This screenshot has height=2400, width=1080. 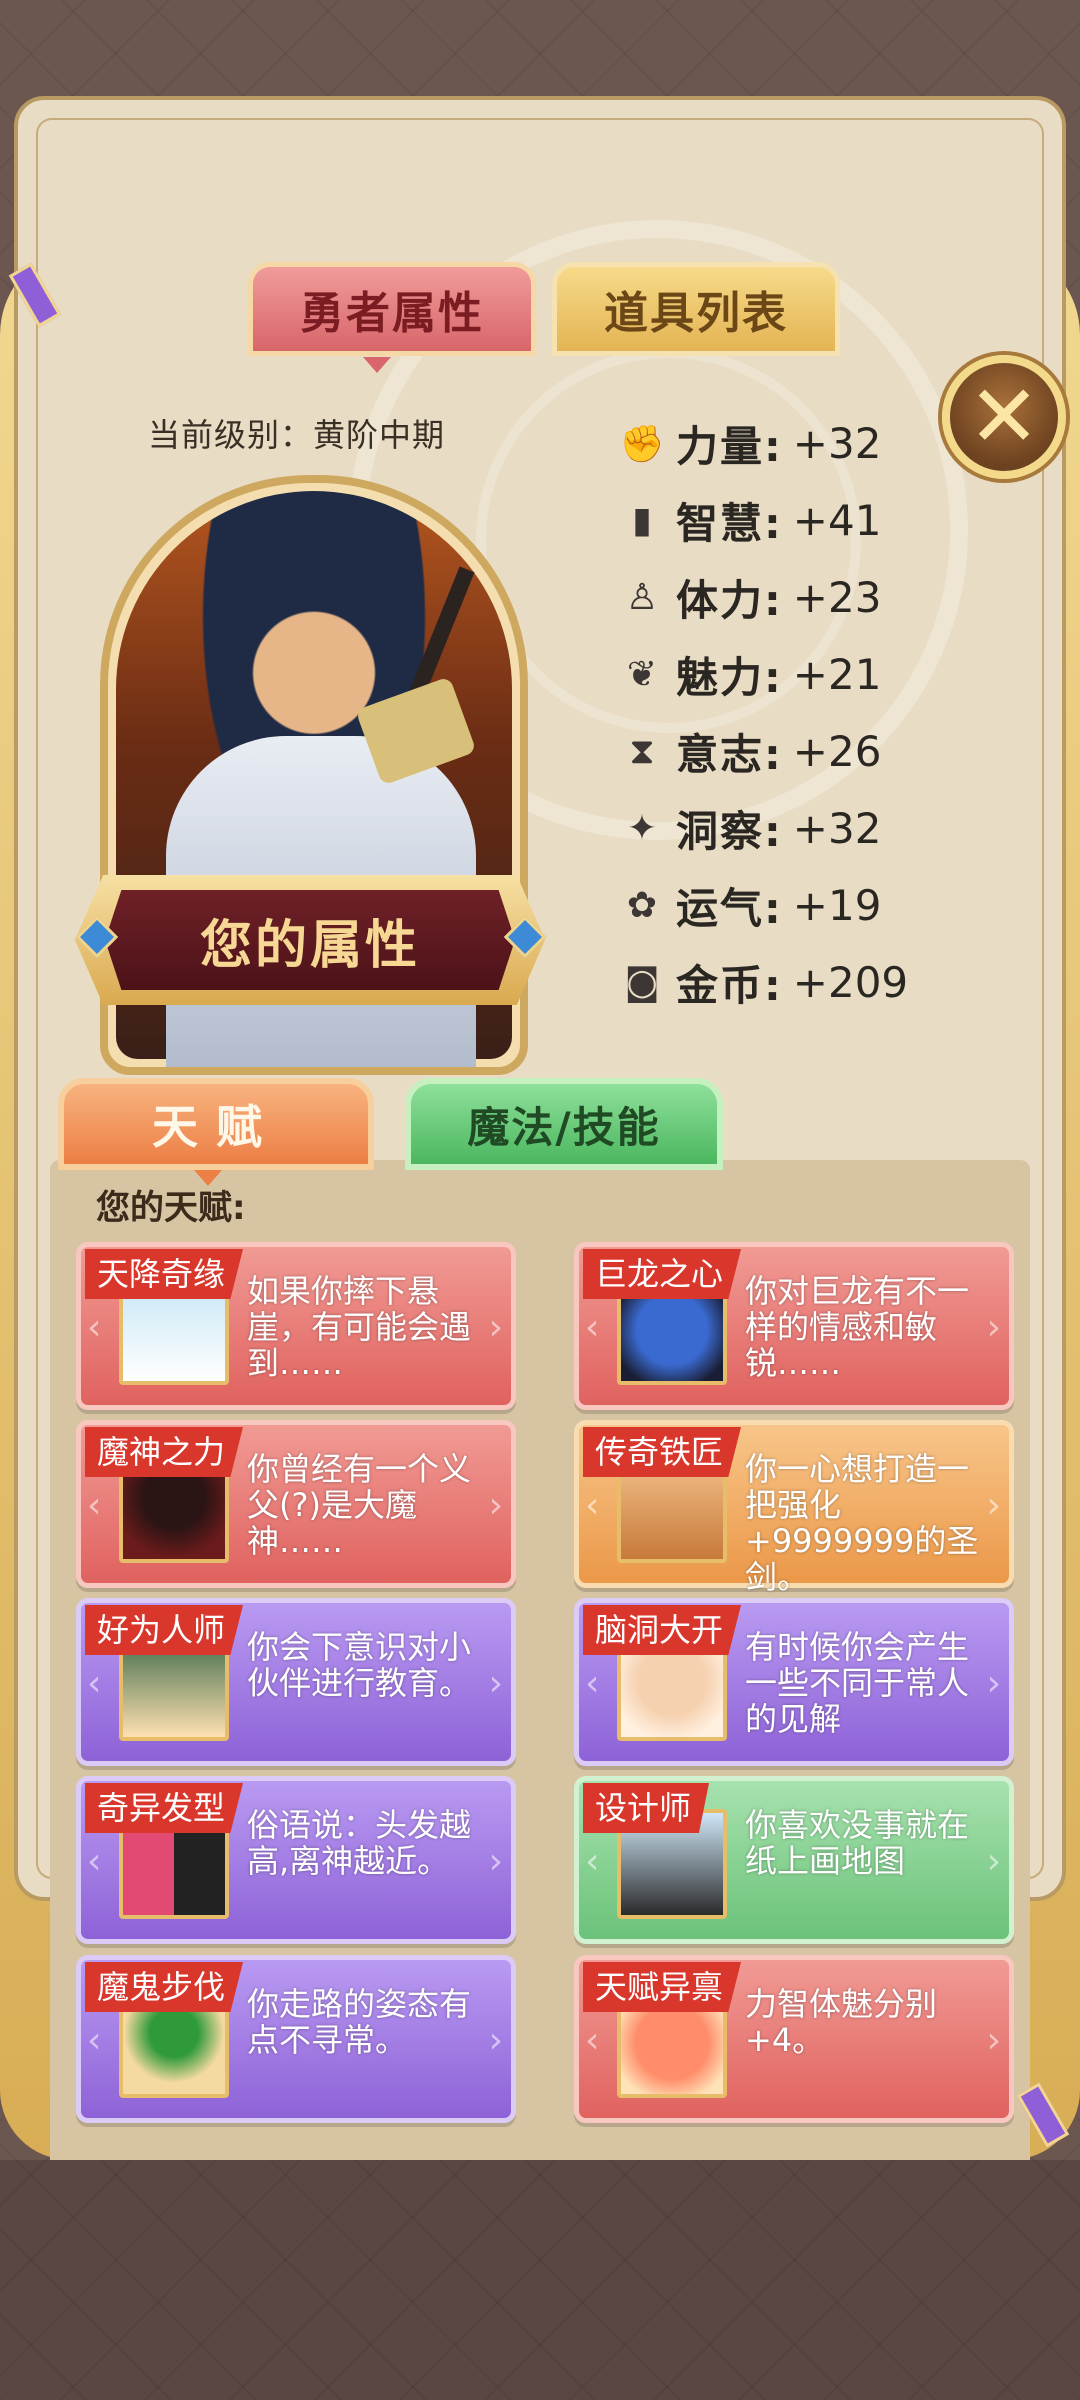 I want to click on close-button: ✕, so click(x=1004, y=417).